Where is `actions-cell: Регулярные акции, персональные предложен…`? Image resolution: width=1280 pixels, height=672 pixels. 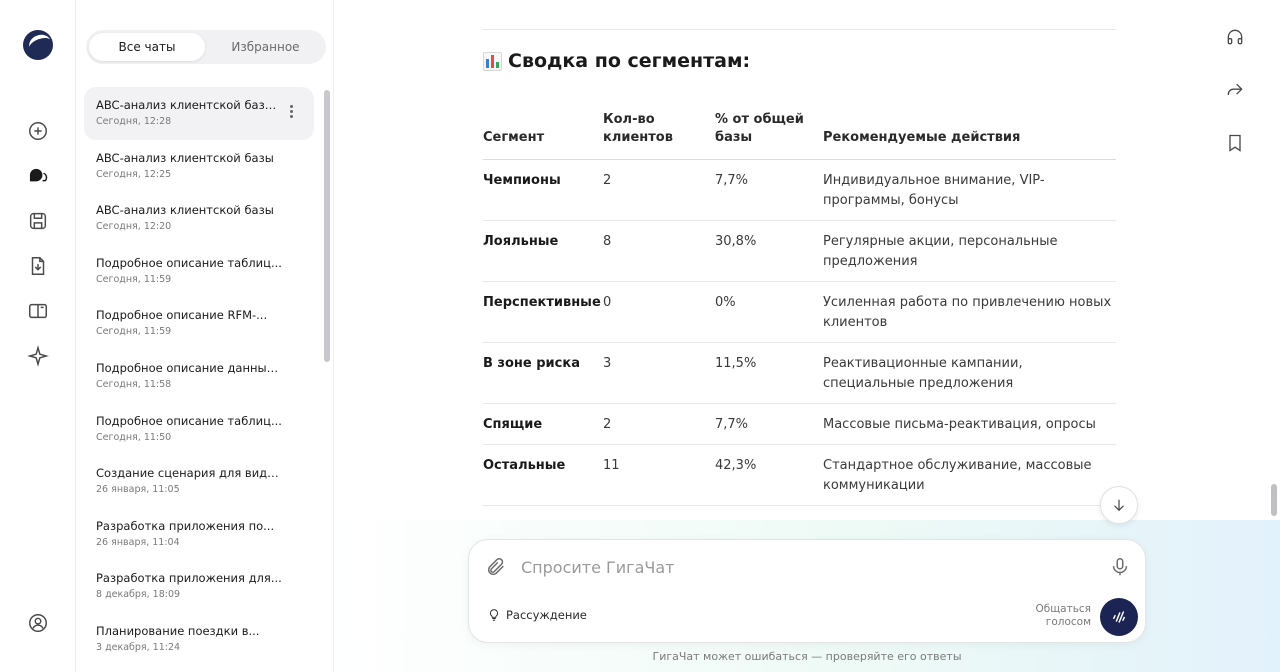 actions-cell: Регулярные акции, персональные предложен… is located at coordinates (969, 251).